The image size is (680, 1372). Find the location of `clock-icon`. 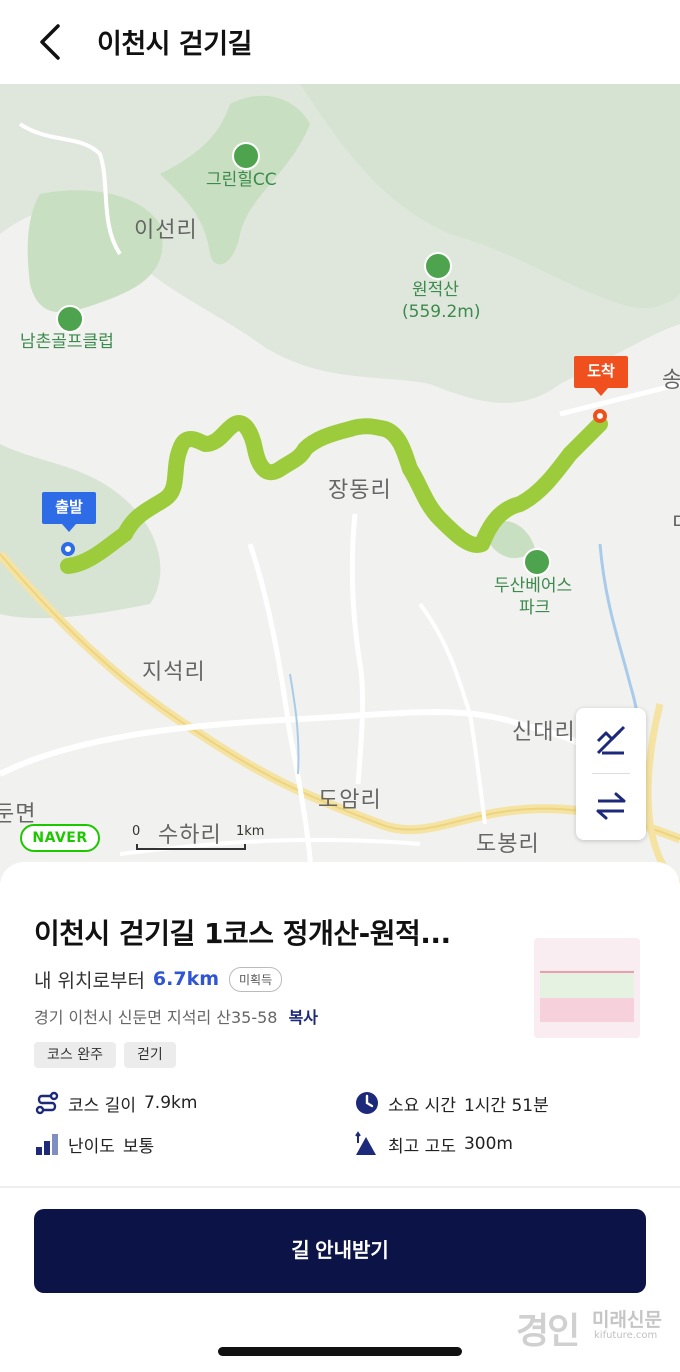

clock-icon is located at coordinates (367, 1103).